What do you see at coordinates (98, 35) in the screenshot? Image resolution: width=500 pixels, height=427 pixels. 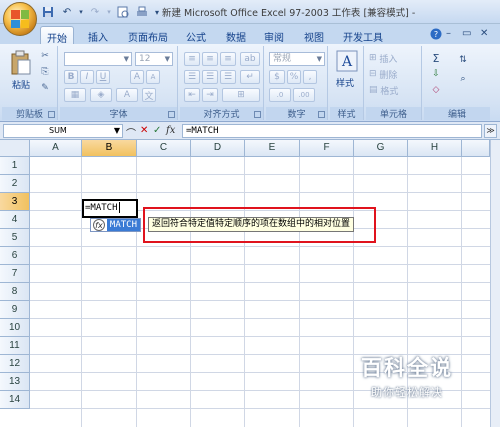 I see `tab-insert: 插入` at bounding box center [98, 35].